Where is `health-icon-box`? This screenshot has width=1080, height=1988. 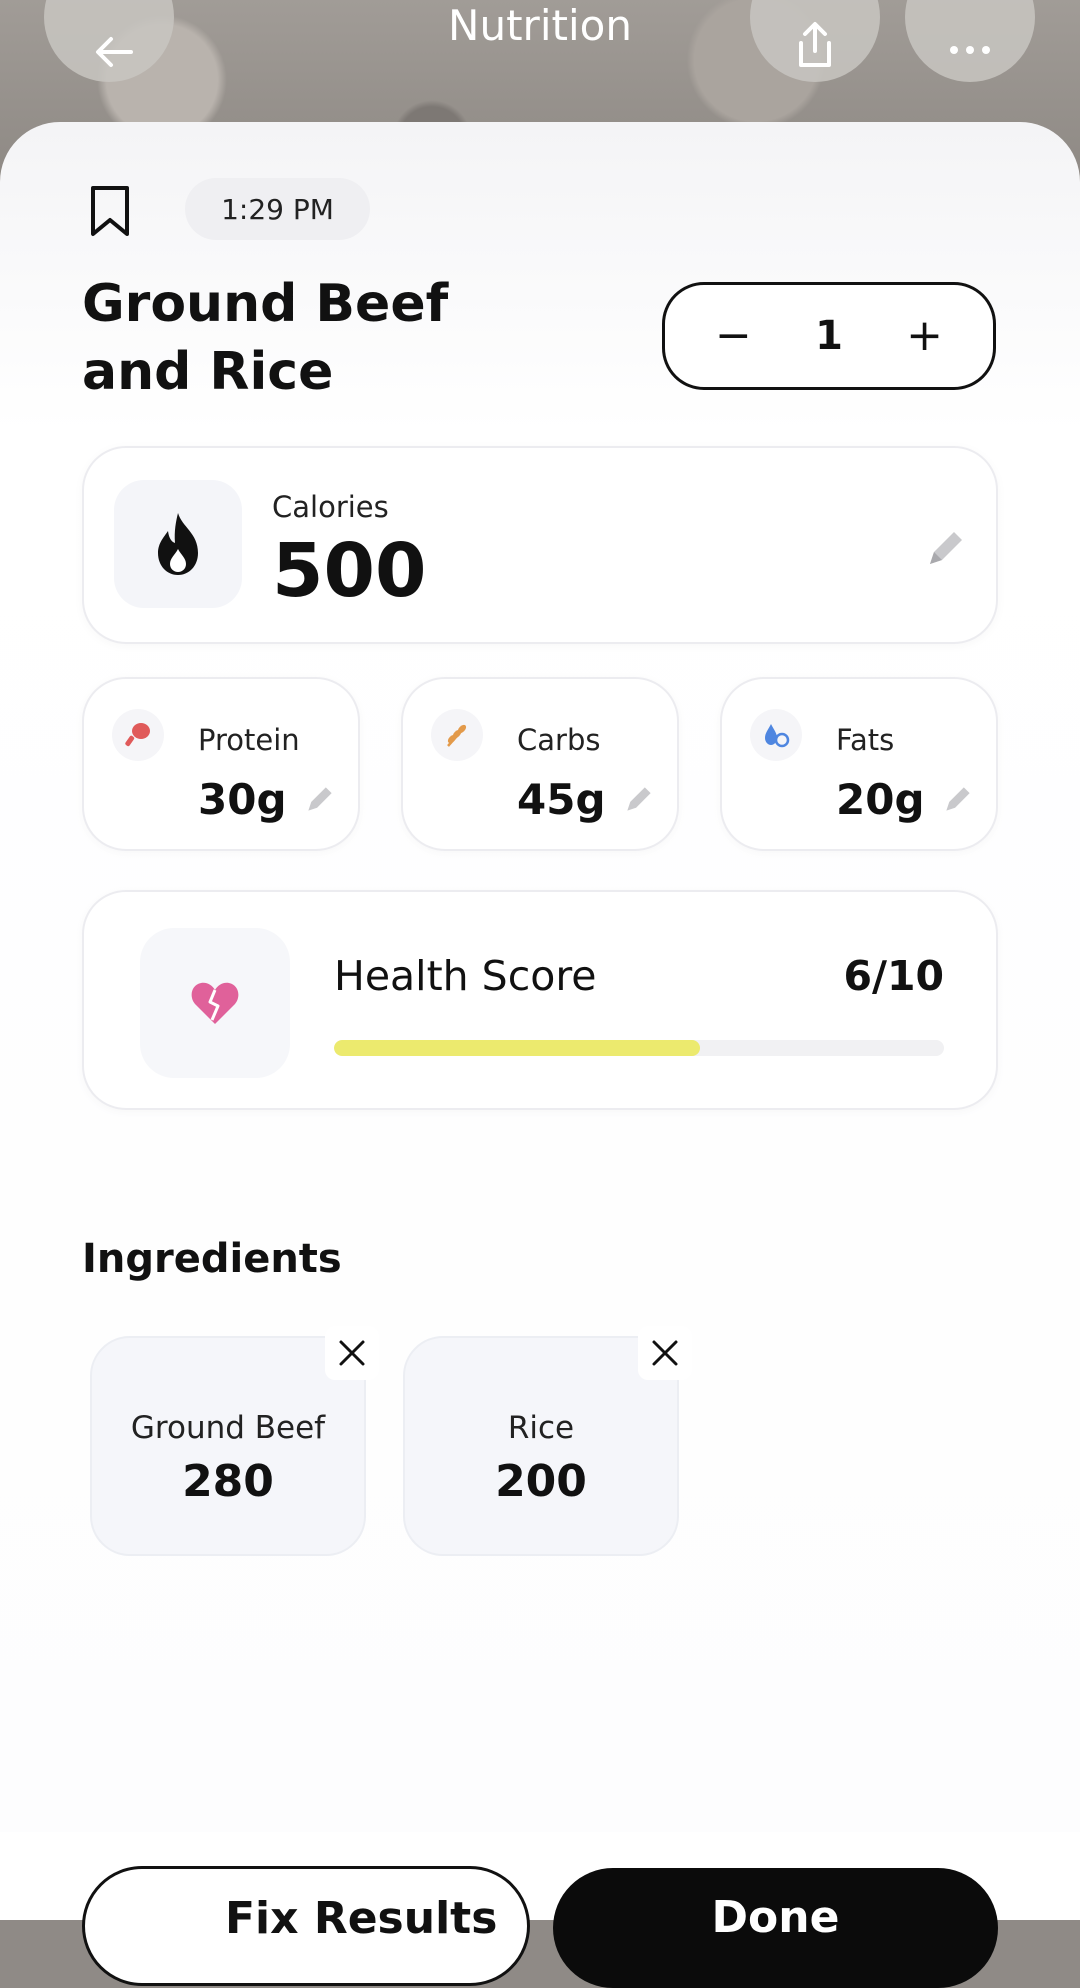 health-icon-box is located at coordinates (215, 1003).